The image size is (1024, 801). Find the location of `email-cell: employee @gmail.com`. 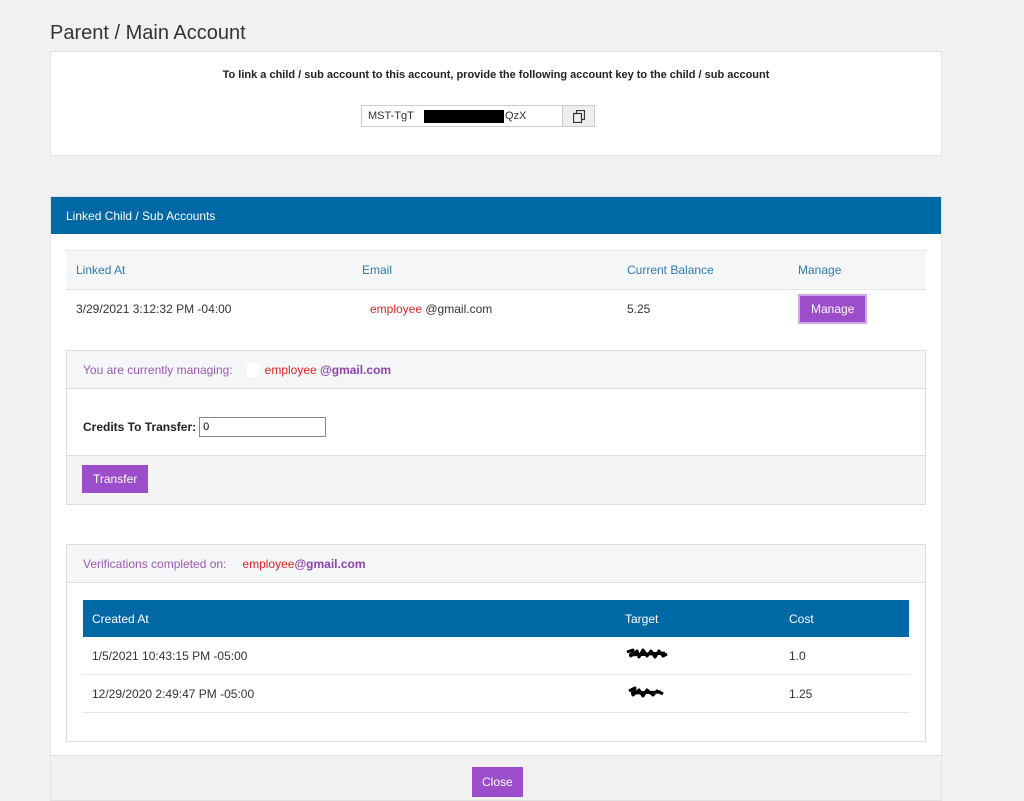

email-cell: employee @gmail.com is located at coordinates (484, 309).